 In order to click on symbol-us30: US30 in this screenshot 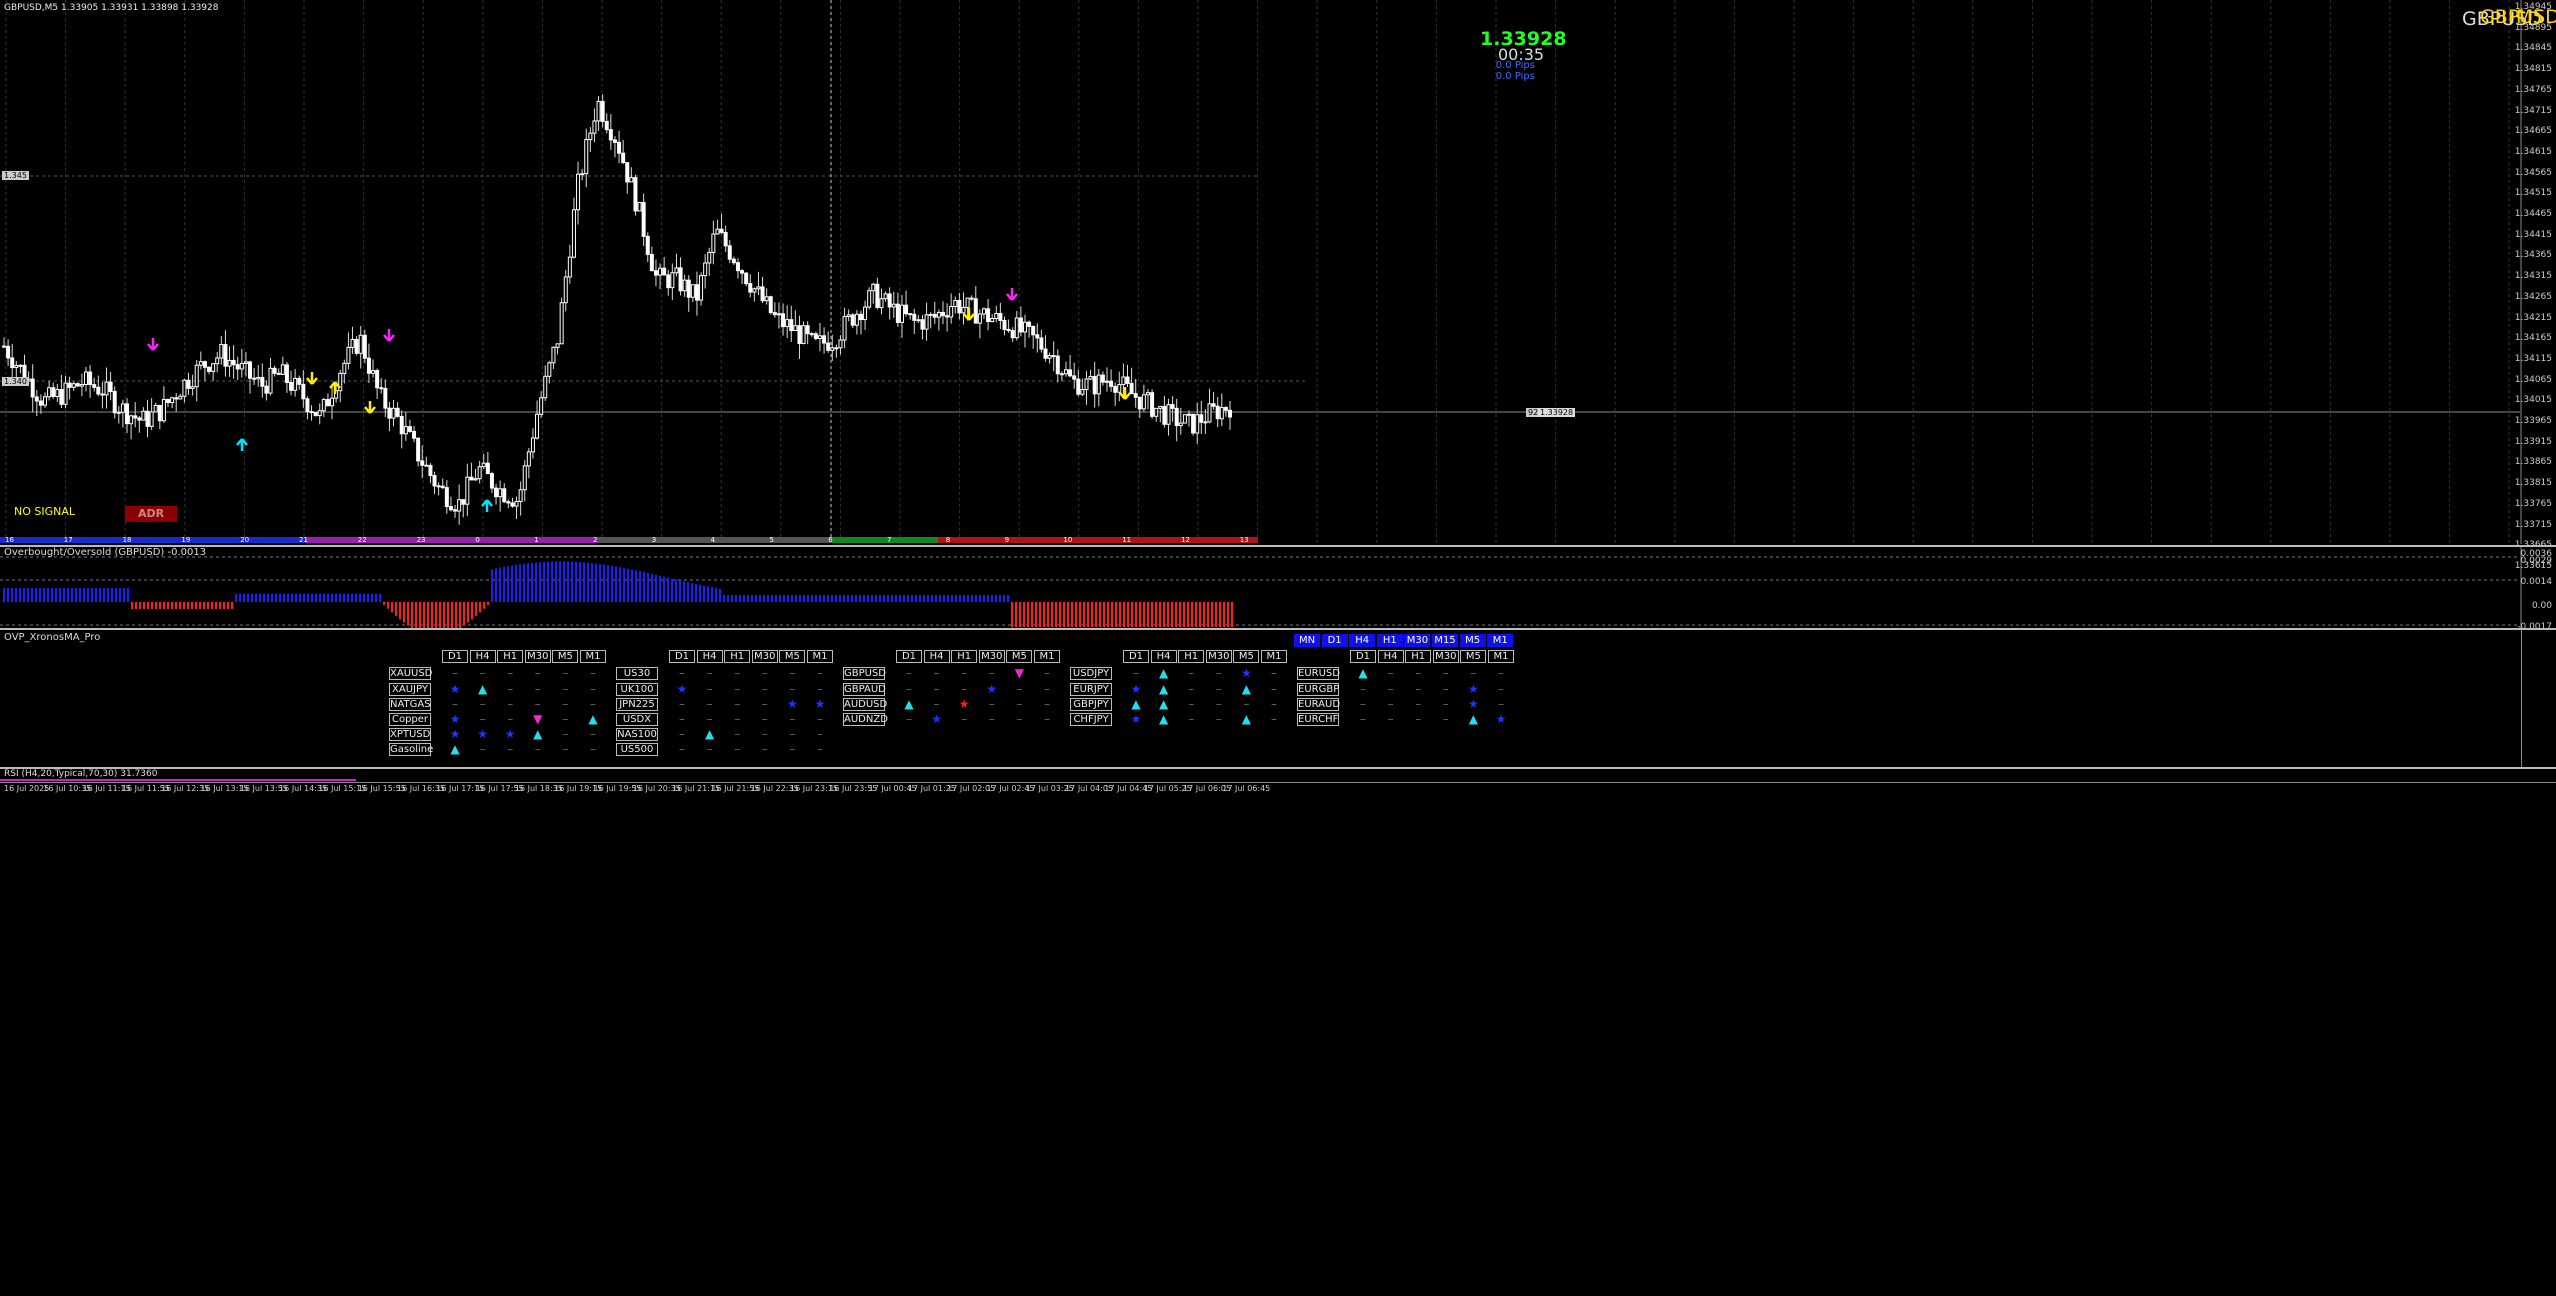, I will do `click(637, 673)`.